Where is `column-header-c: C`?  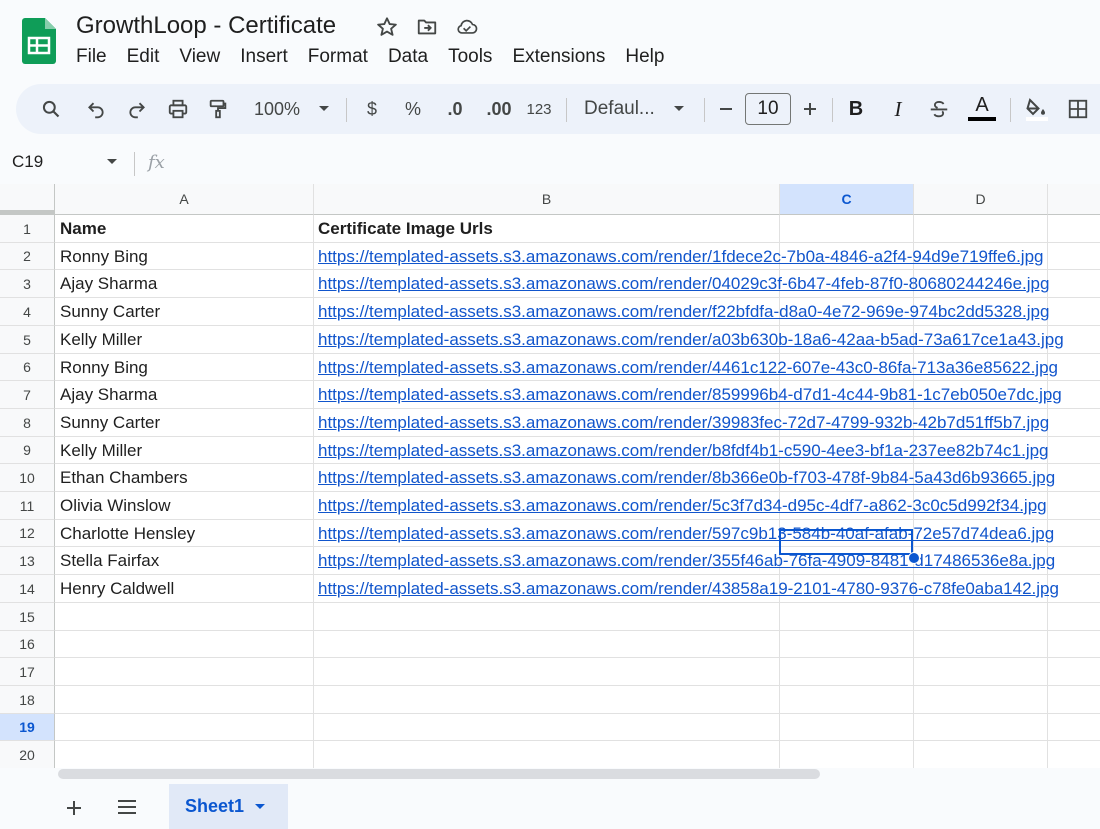
column-header-c: C is located at coordinates (847, 199).